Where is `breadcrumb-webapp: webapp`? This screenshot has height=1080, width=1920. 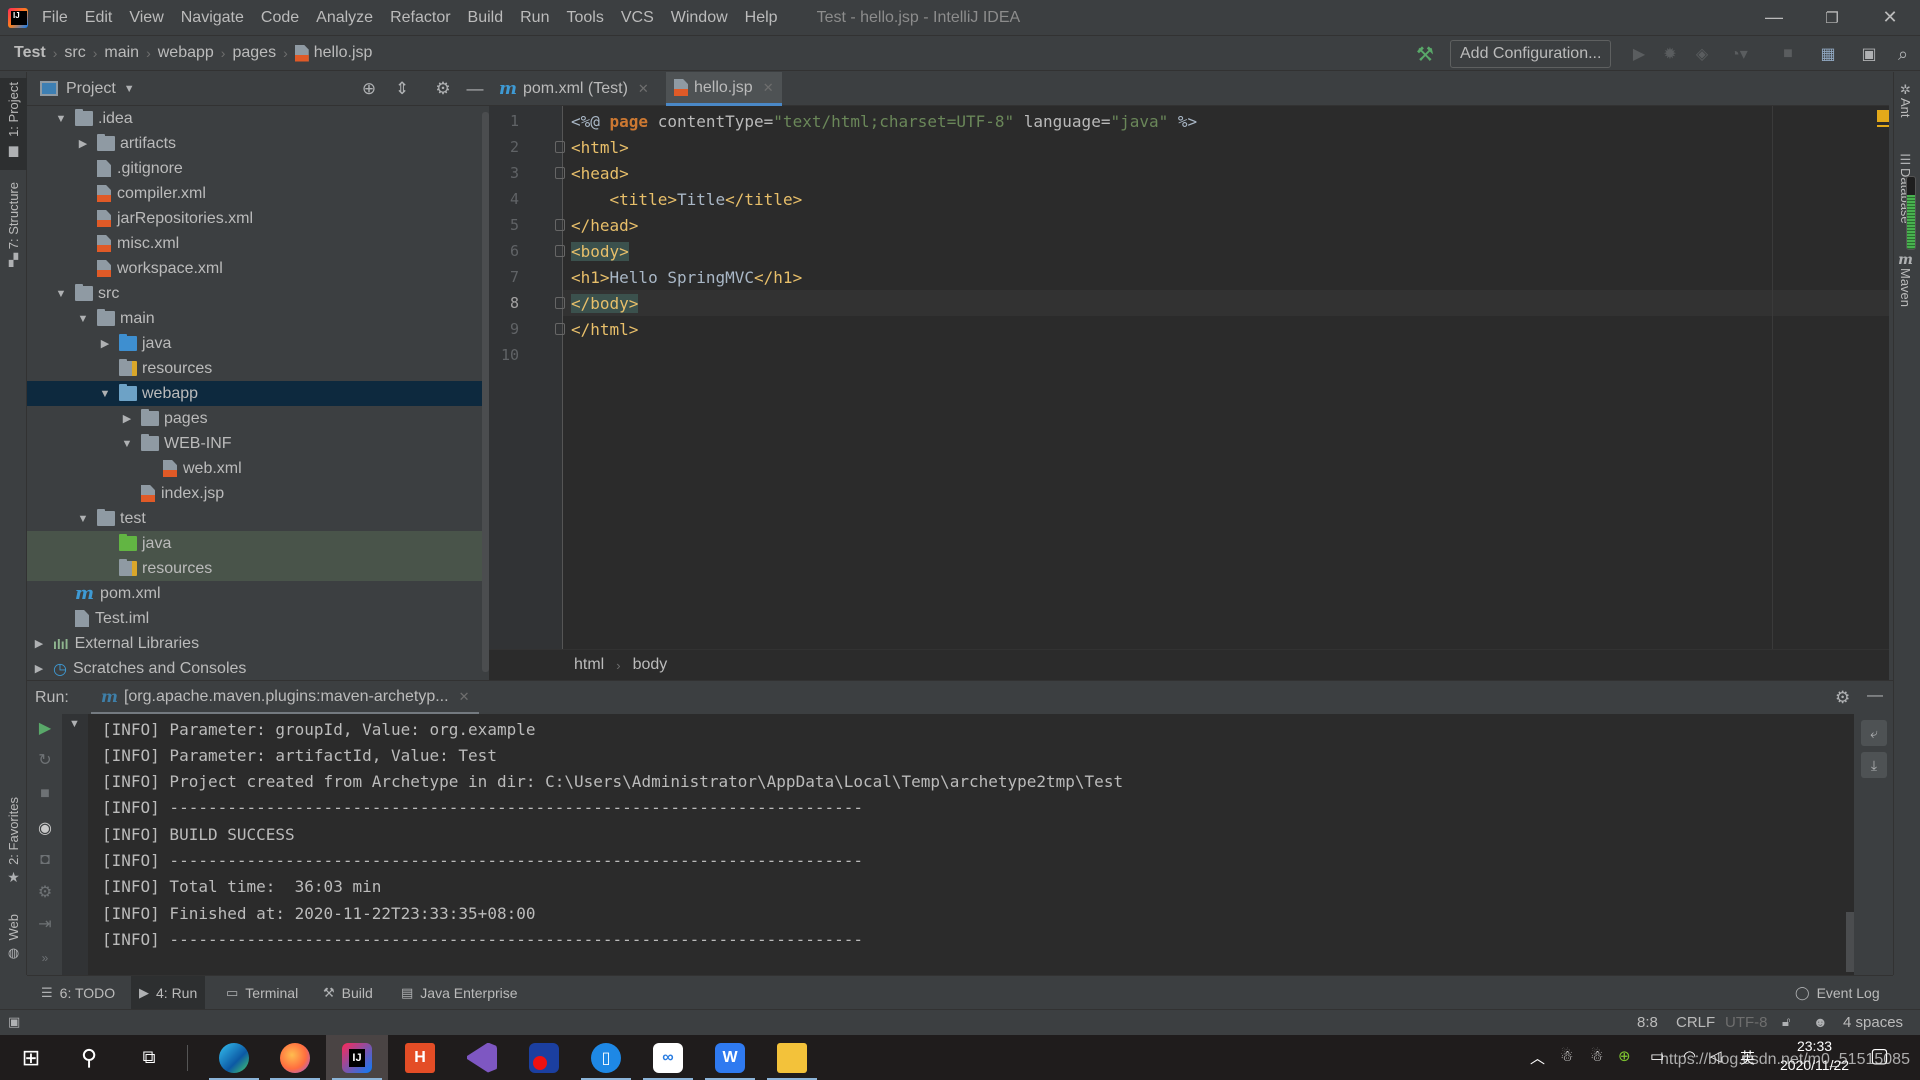
breadcrumb-webapp: webapp is located at coordinates (186, 53).